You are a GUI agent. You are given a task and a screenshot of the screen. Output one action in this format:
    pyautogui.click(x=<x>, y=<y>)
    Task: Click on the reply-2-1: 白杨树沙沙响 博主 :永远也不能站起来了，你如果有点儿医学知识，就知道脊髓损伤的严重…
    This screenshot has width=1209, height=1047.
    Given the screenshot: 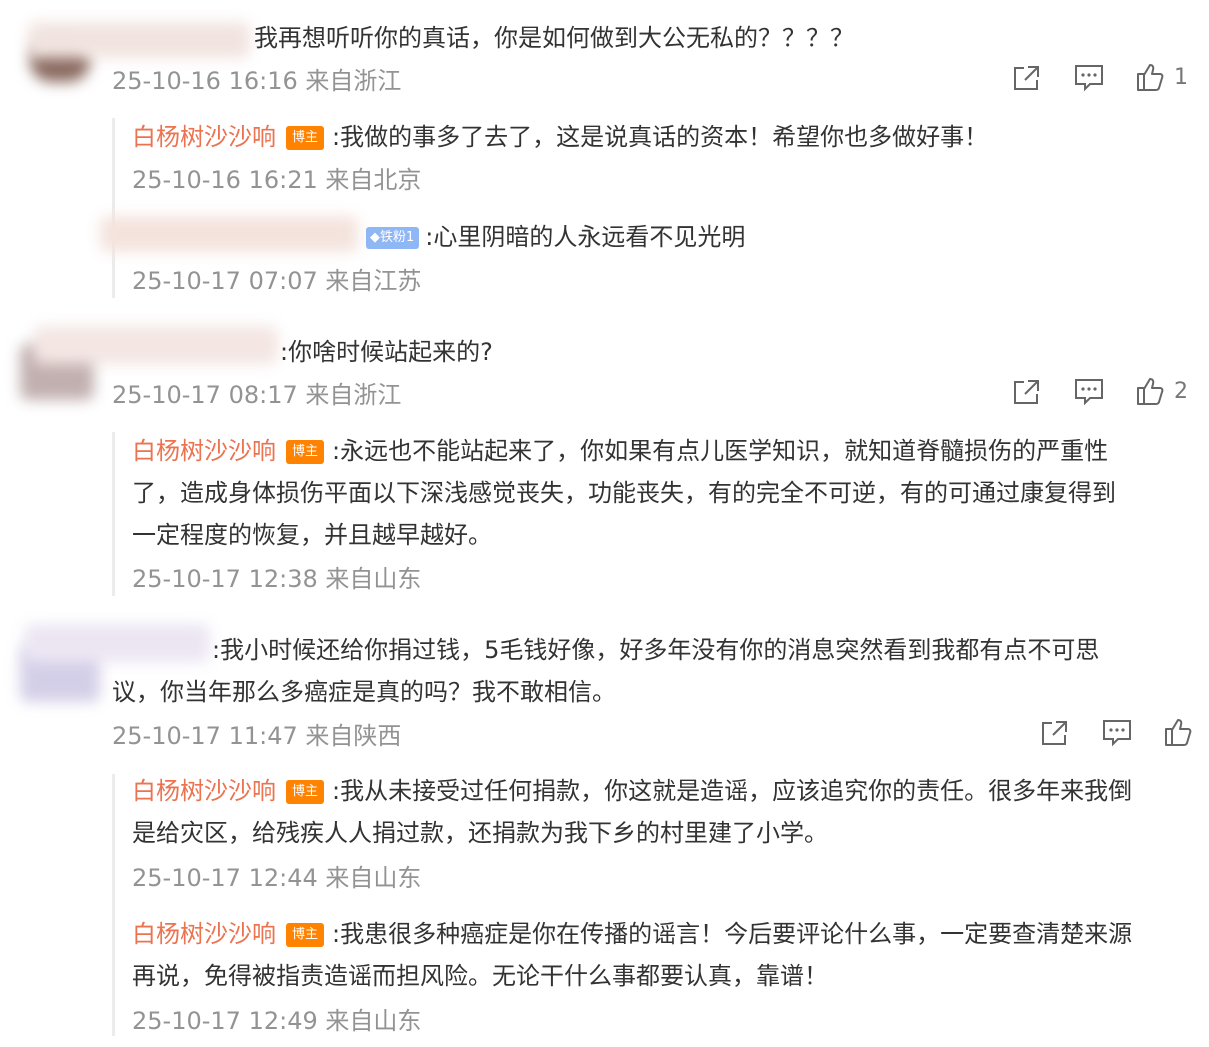 What is the action you would take?
    pyautogui.click(x=662, y=493)
    